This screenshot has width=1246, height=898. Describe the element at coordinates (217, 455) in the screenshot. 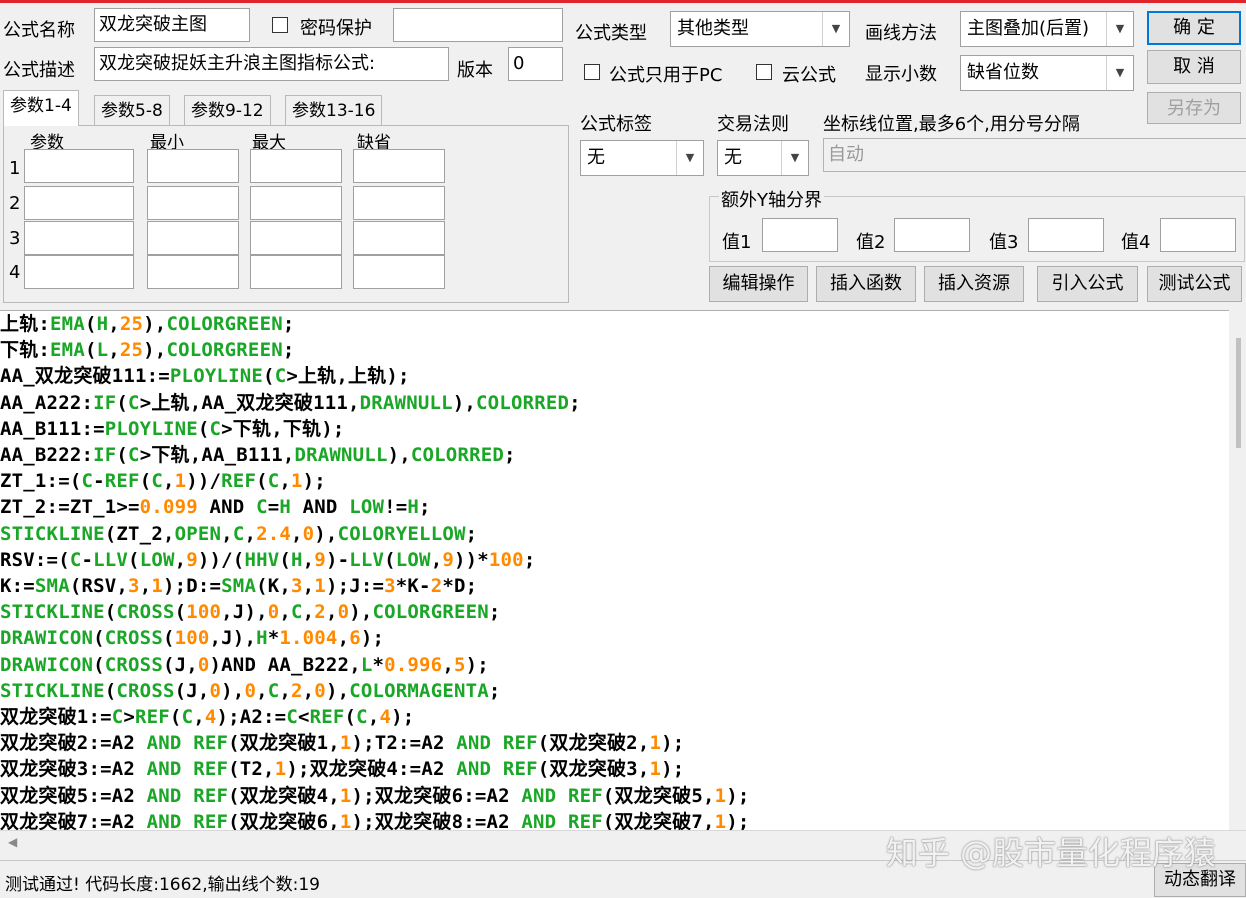

I see `code-token: >下轨,AA_B111,` at that location.